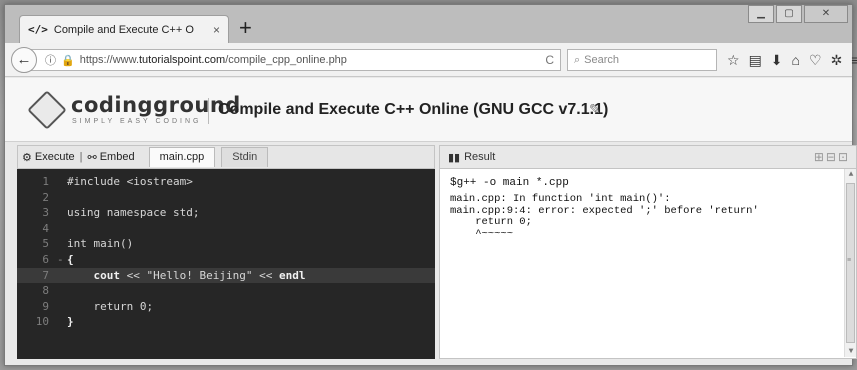 The image size is (857, 370). I want to click on code-text: cout << "Hello! Beijing" << endl, so click(199, 275).